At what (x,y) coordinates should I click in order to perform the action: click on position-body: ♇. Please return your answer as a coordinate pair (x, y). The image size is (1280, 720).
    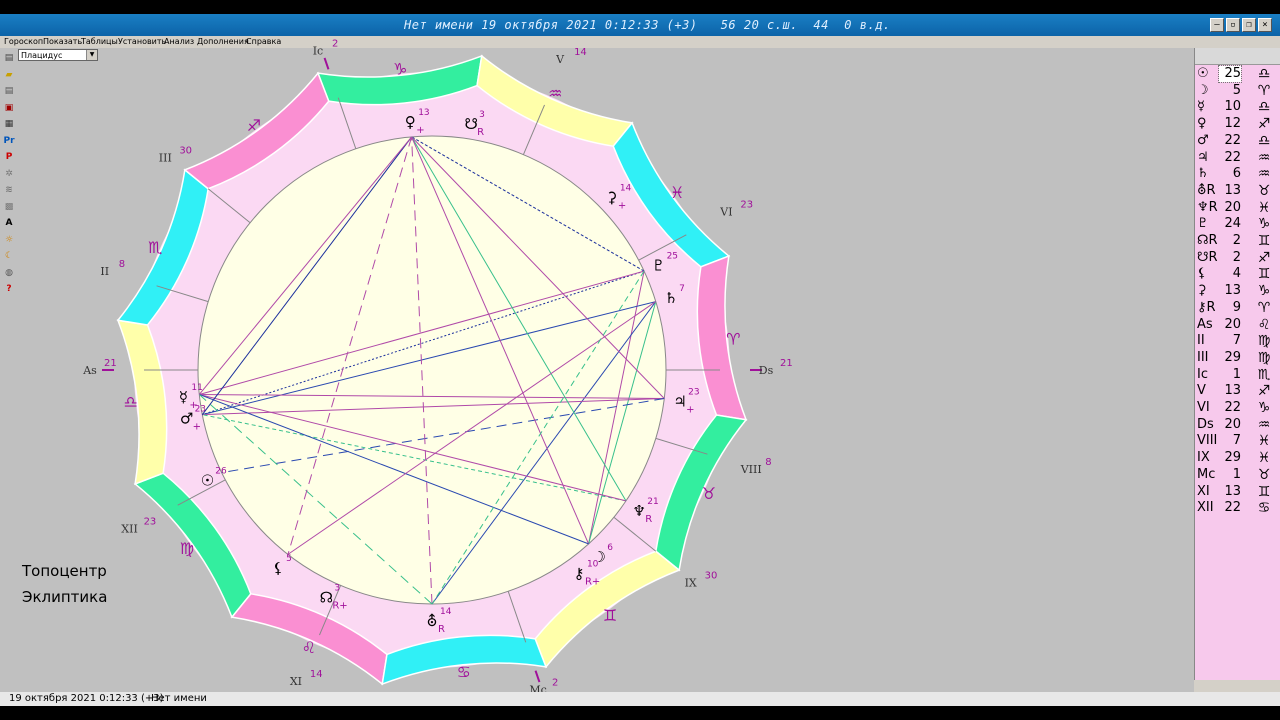
    Looking at the image, I should click on (1203, 224).